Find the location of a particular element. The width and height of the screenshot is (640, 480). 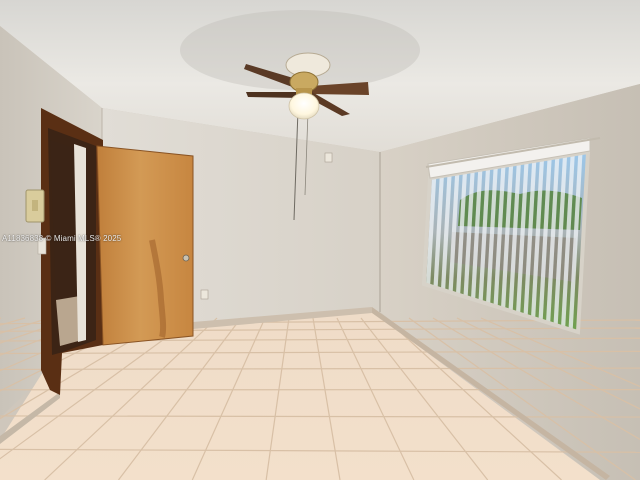

thermostat-plate is located at coordinates (328, 157).